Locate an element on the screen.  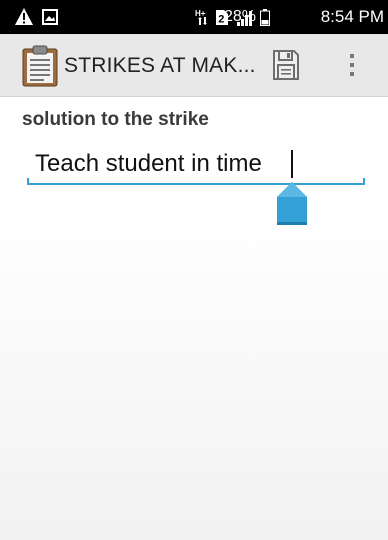
battery-icon is located at coordinates (265, 17).